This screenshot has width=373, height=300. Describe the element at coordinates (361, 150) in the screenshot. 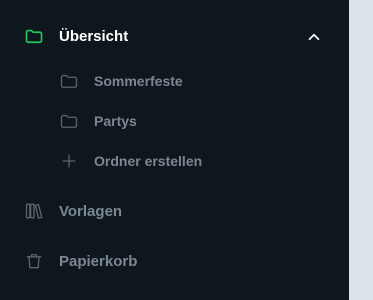

I see `content-area-edge` at that location.